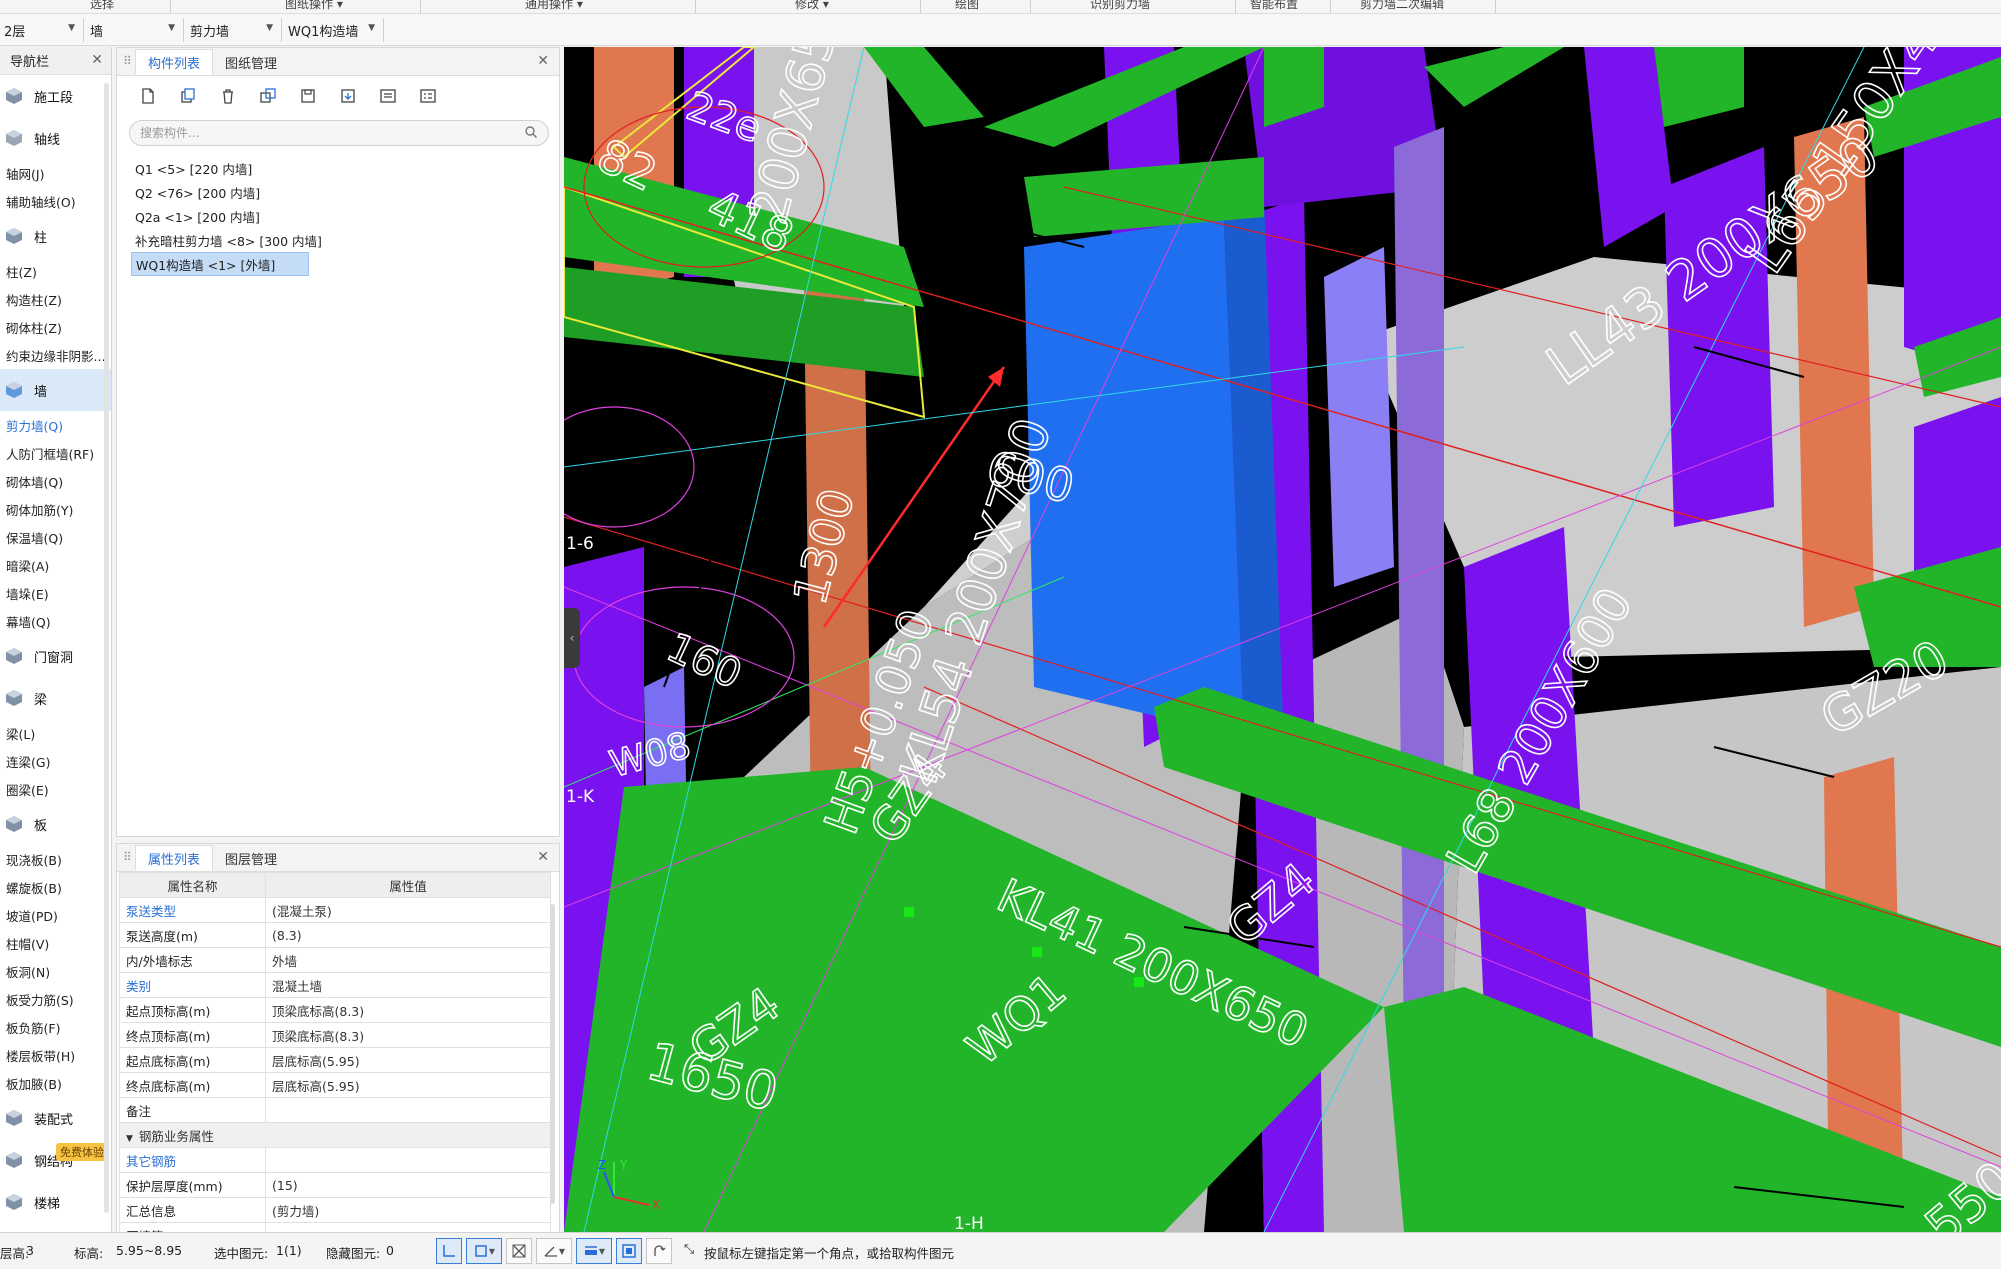  Describe the element at coordinates (135, 30) in the screenshot. I see `element-type-selector: 墙 ▼` at that location.